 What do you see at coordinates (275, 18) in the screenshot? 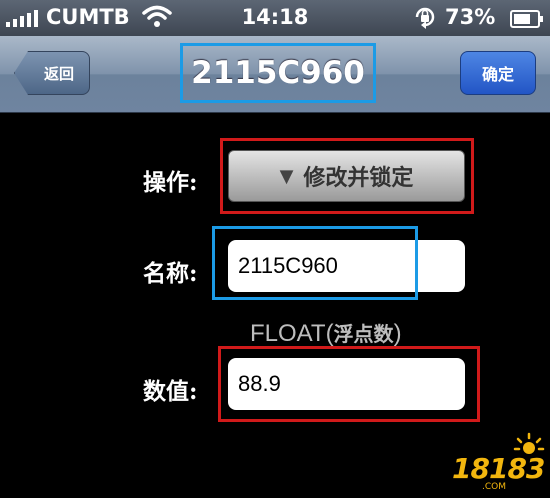
I see `status-bar: CUMTB 14:18 73%` at bounding box center [275, 18].